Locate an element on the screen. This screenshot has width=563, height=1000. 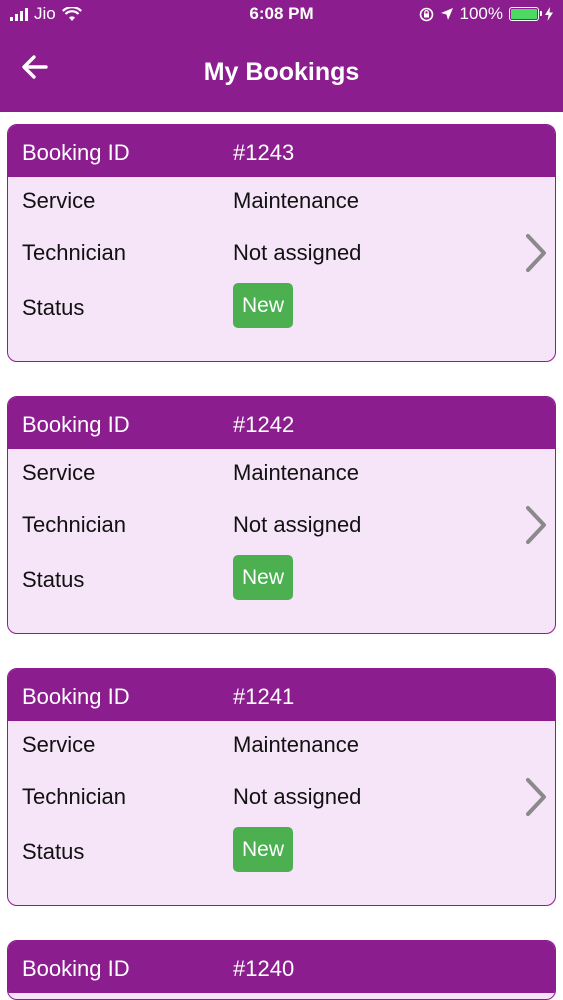
nav-bar: My Bookings is located at coordinates (281, 70).